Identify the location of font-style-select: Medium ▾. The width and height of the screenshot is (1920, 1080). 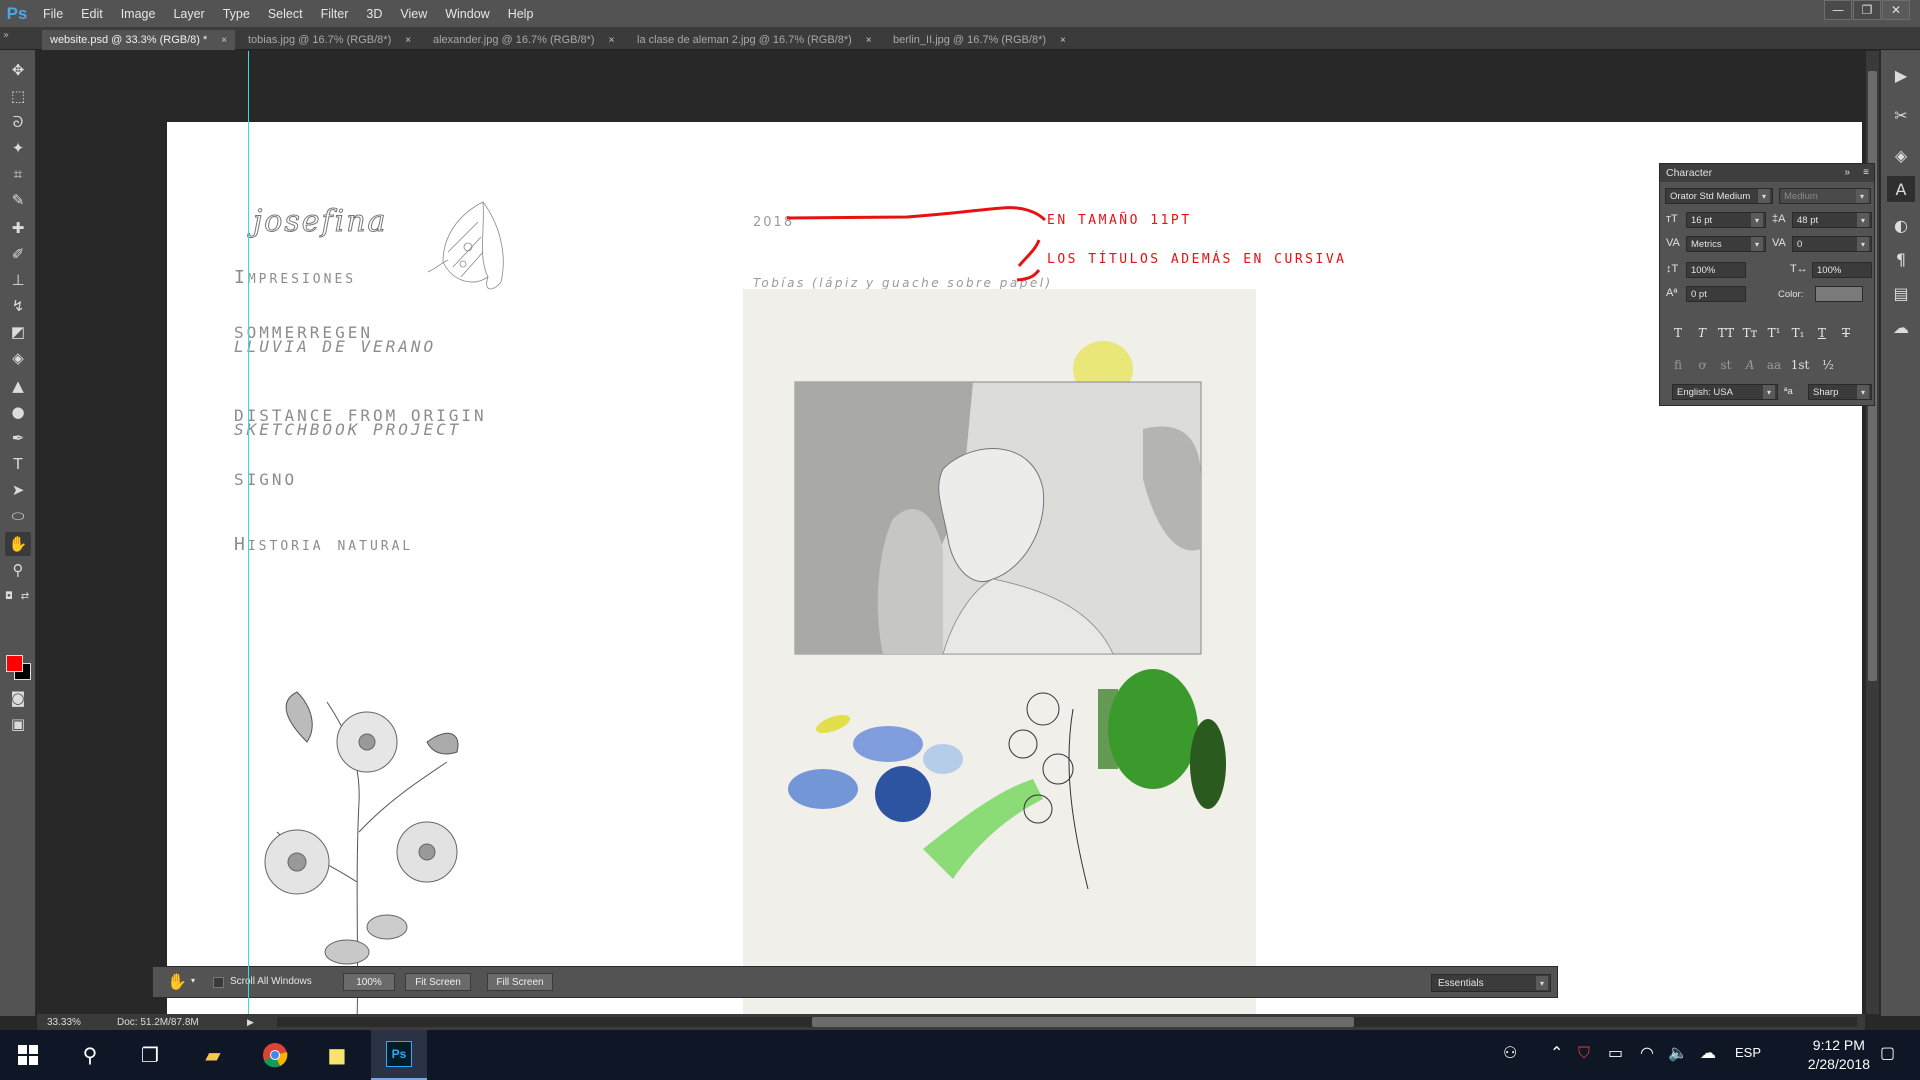
(1825, 196).